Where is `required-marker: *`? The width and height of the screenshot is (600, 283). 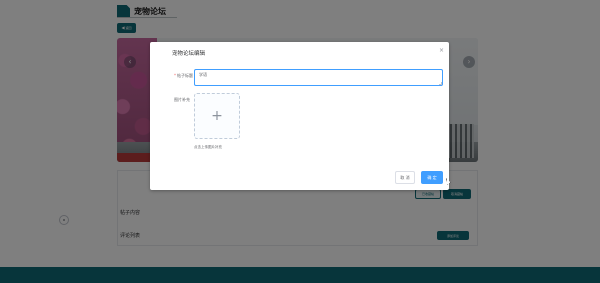
required-marker: * is located at coordinates (175, 75).